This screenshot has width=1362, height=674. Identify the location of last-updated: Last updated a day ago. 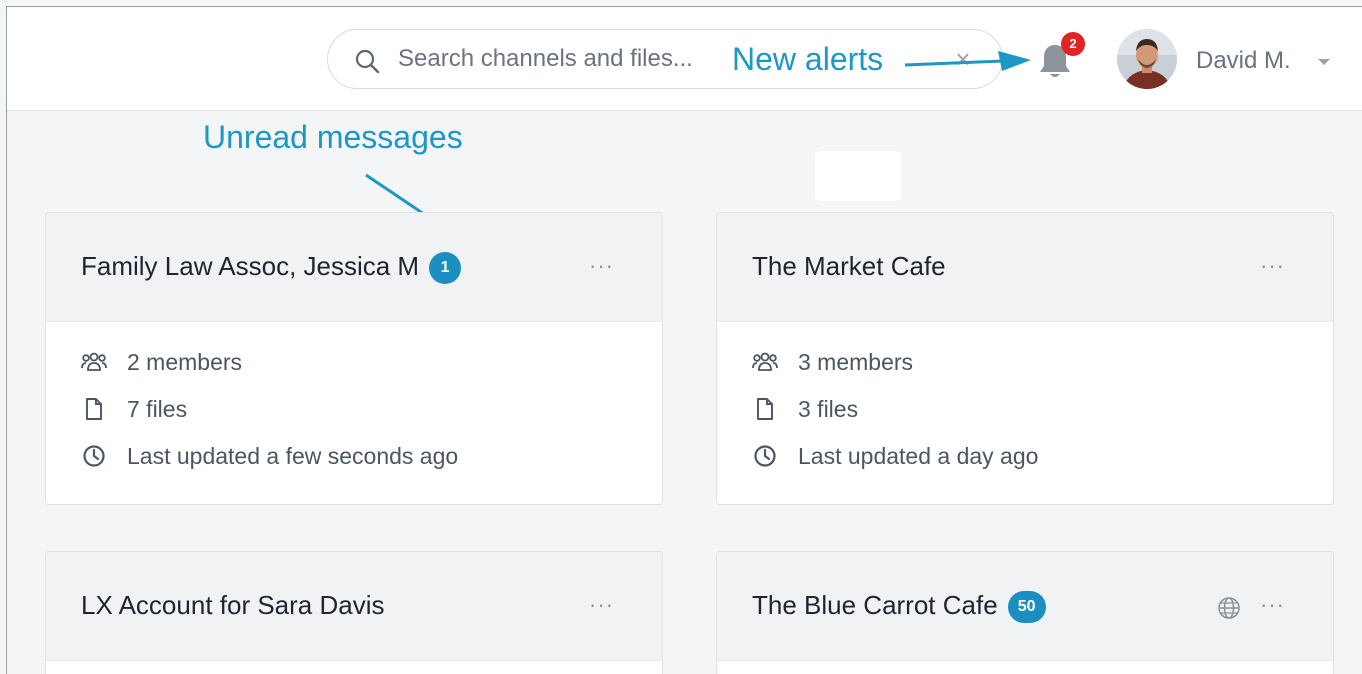
(918, 456).